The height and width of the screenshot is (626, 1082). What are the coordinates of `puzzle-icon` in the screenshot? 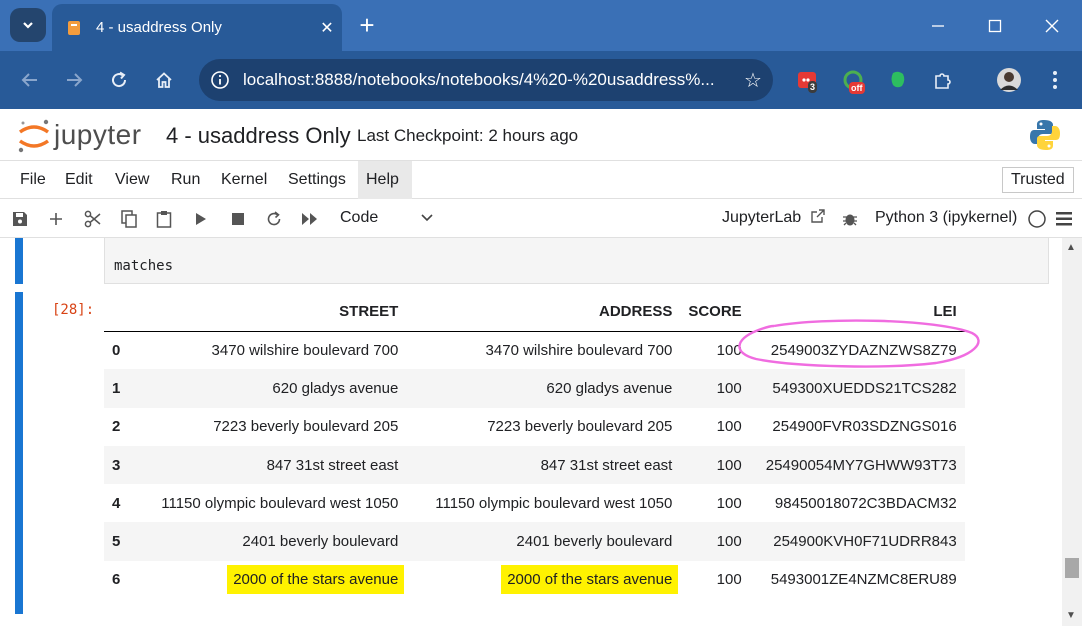 It's located at (943, 81).